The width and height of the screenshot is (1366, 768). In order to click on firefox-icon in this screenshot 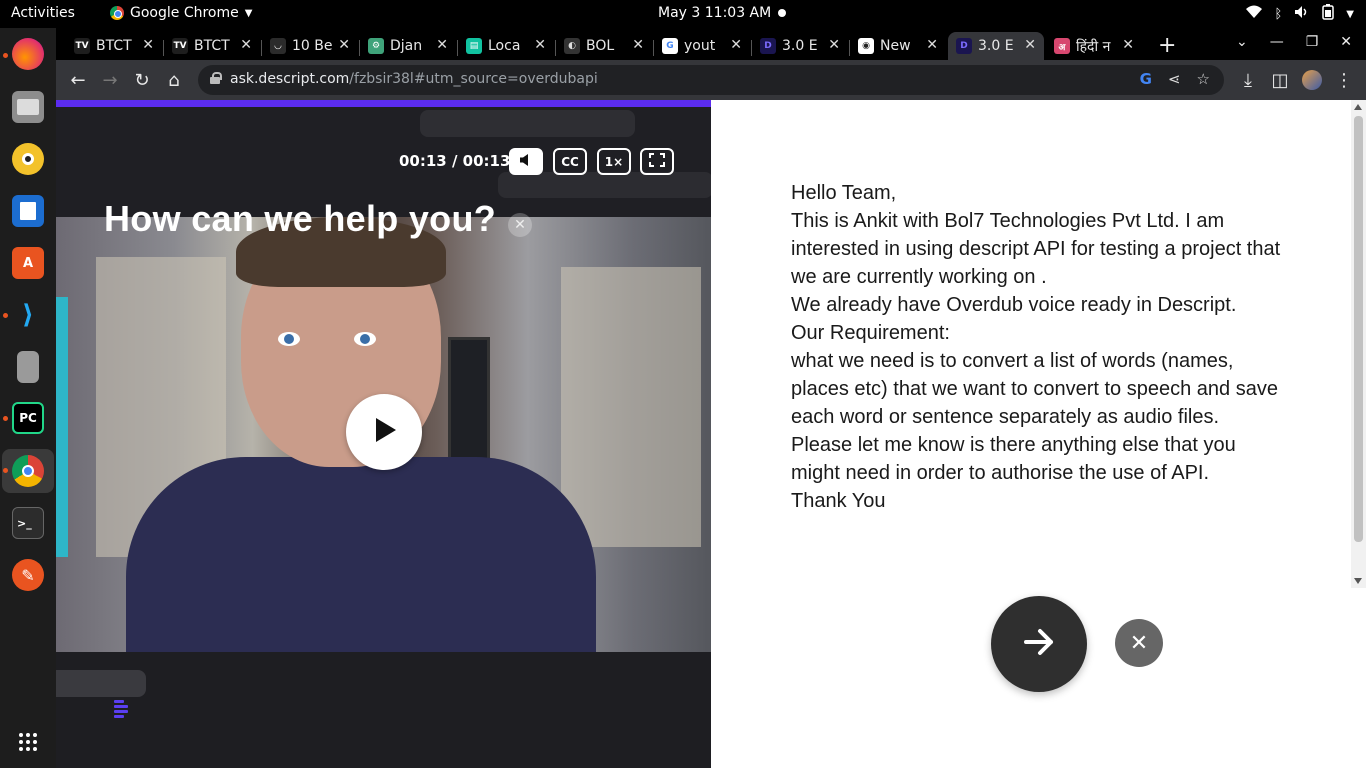, I will do `click(28, 54)`.